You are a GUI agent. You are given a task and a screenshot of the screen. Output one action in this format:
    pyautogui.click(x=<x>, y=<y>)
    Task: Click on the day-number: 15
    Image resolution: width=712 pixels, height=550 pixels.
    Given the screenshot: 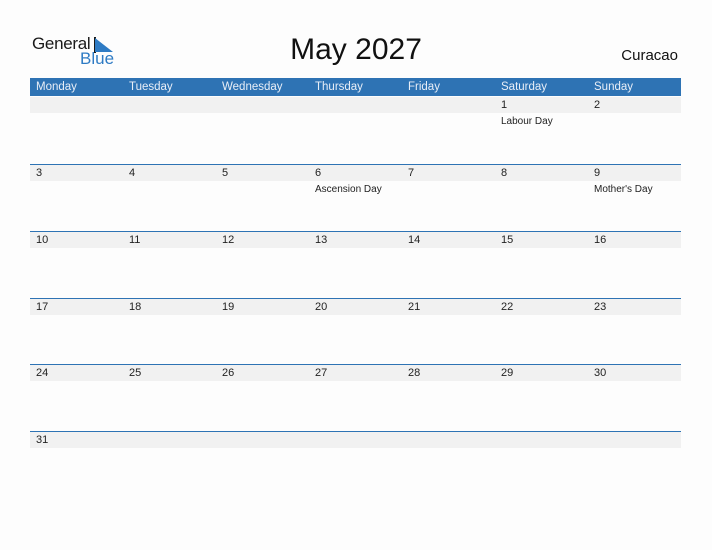 What is the action you would take?
    pyautogui.click(x=507, y=240)
    